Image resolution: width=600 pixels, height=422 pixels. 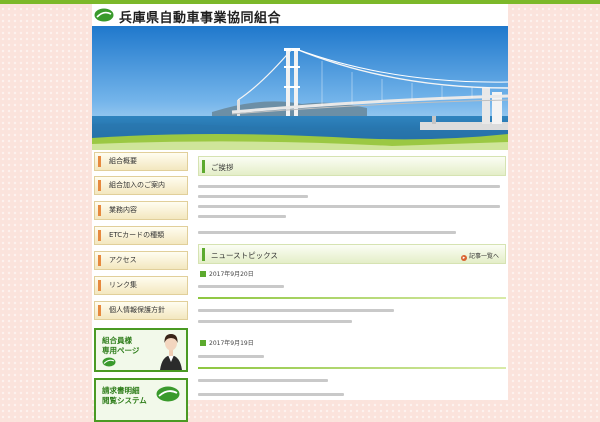 What do you see at coordinates (483, 256) in the screenshot?
I see `news-archive-label: 記事一覧へ` at bounding box center [483, 256].